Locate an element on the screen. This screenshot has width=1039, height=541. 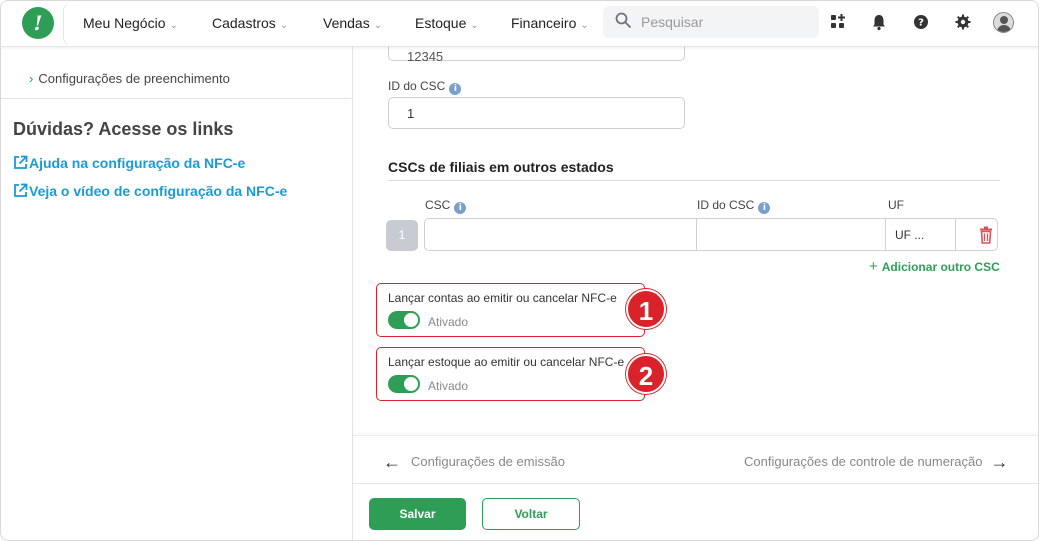
next-step-link: Configurações de controle de numeração → is located at coordinates (876, 462).